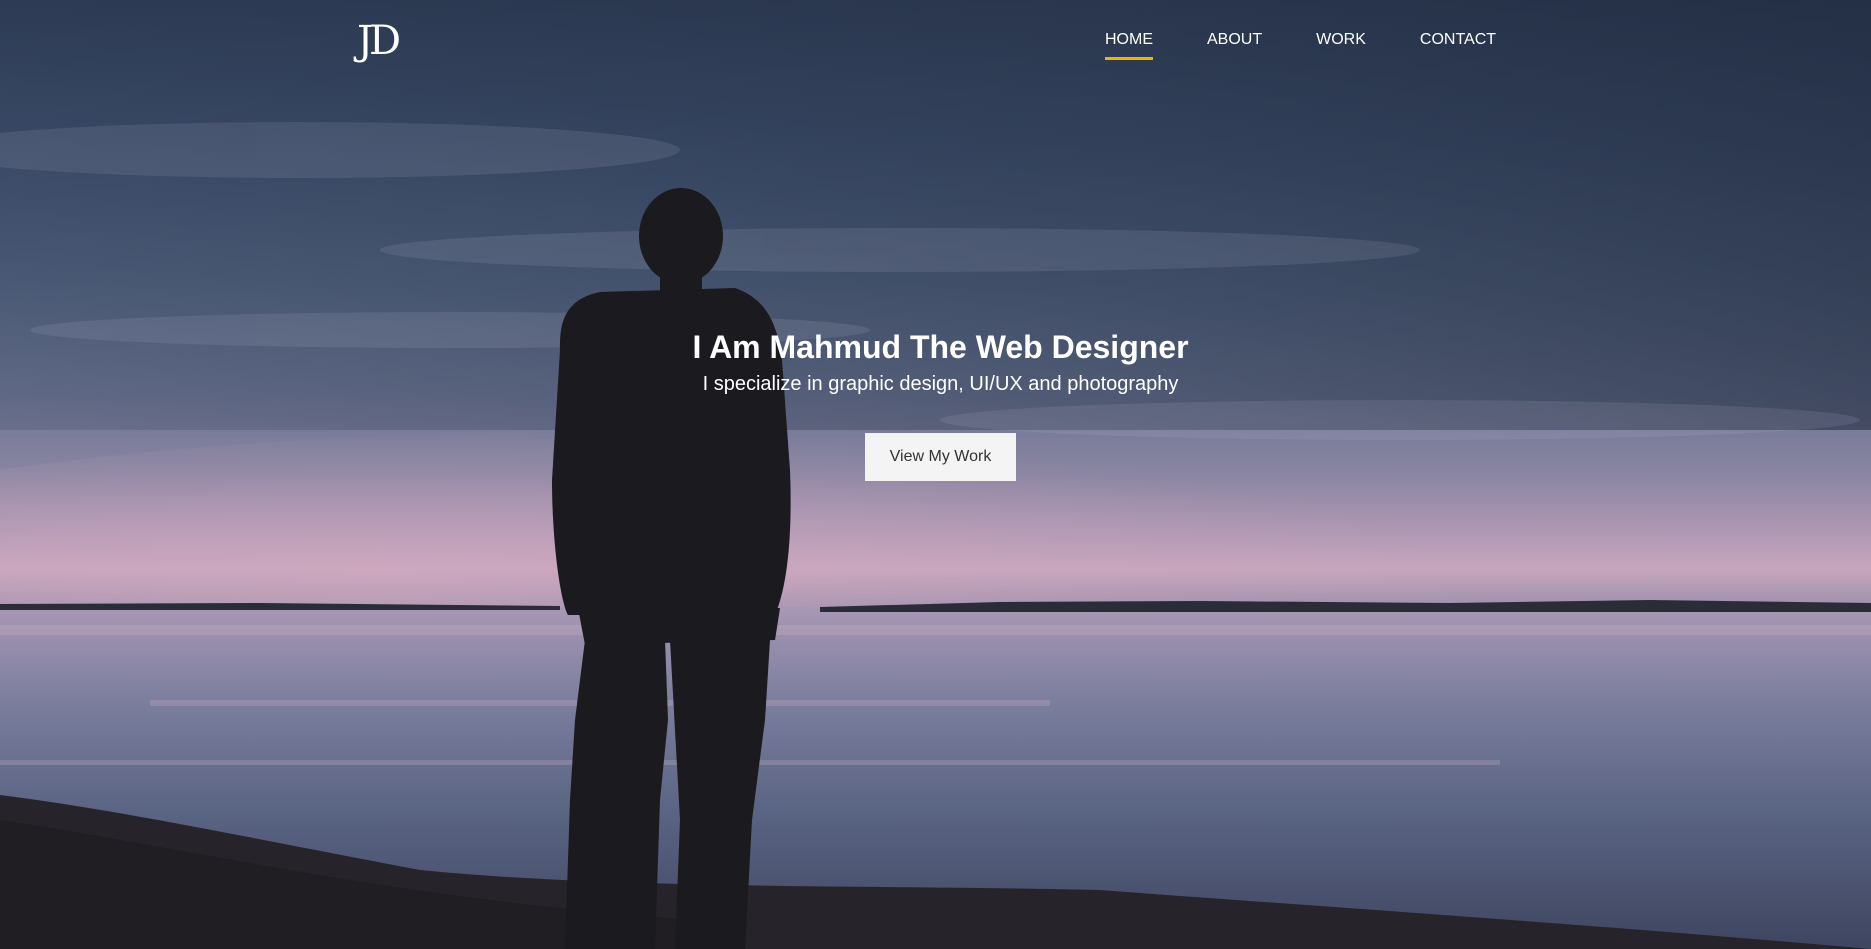 This screenshot has height=949, width=1871. Describe the element at coordinates (1129, 44) in the screenshot. I see `nav-item-home: HOME` at that location.